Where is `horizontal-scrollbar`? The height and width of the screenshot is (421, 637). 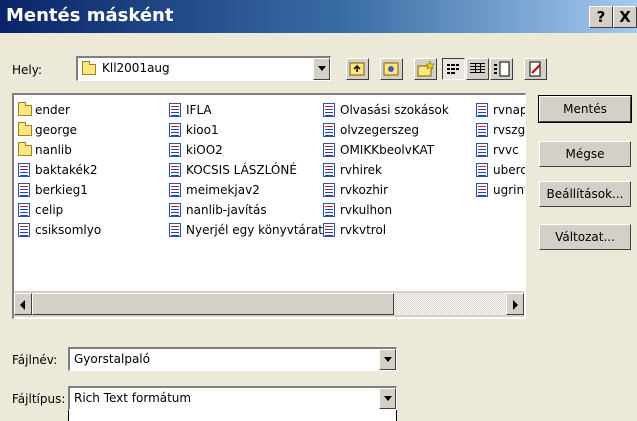
horizontal-scrollbar is located at coordinates (269, 304).